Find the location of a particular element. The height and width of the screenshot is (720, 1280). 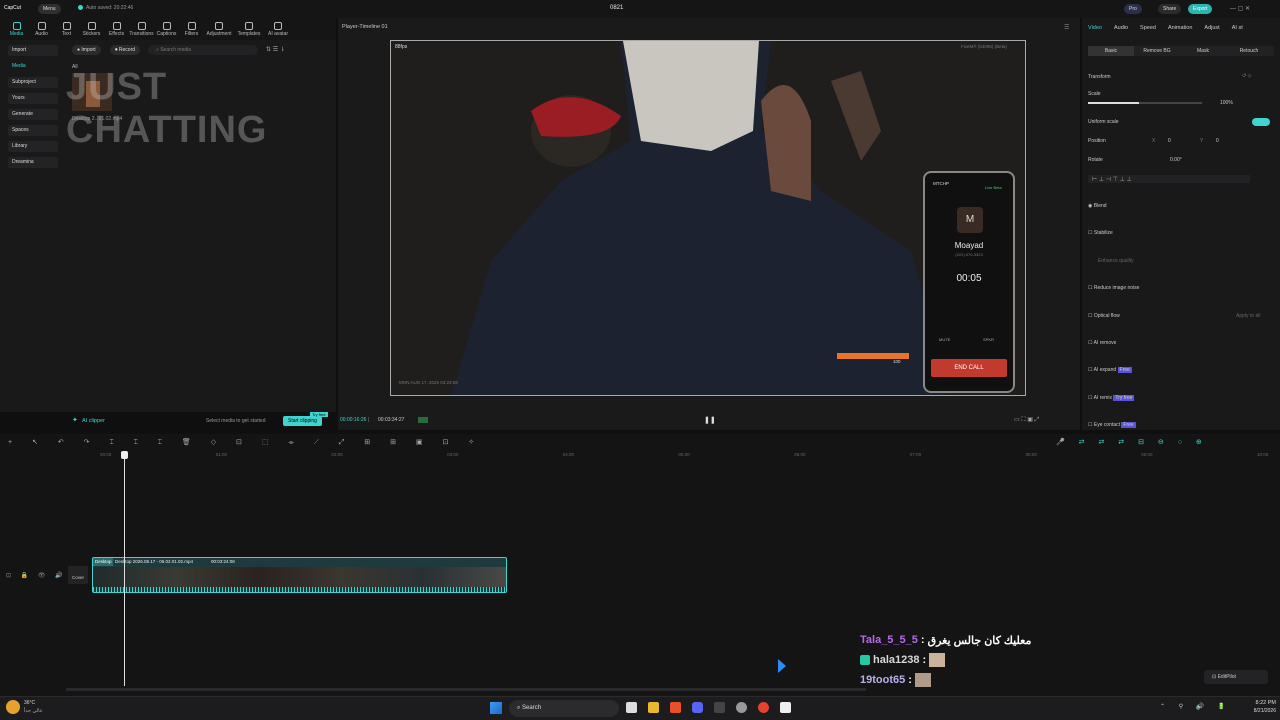

end-call-button: END CALL is located at coordinates (969, 368).